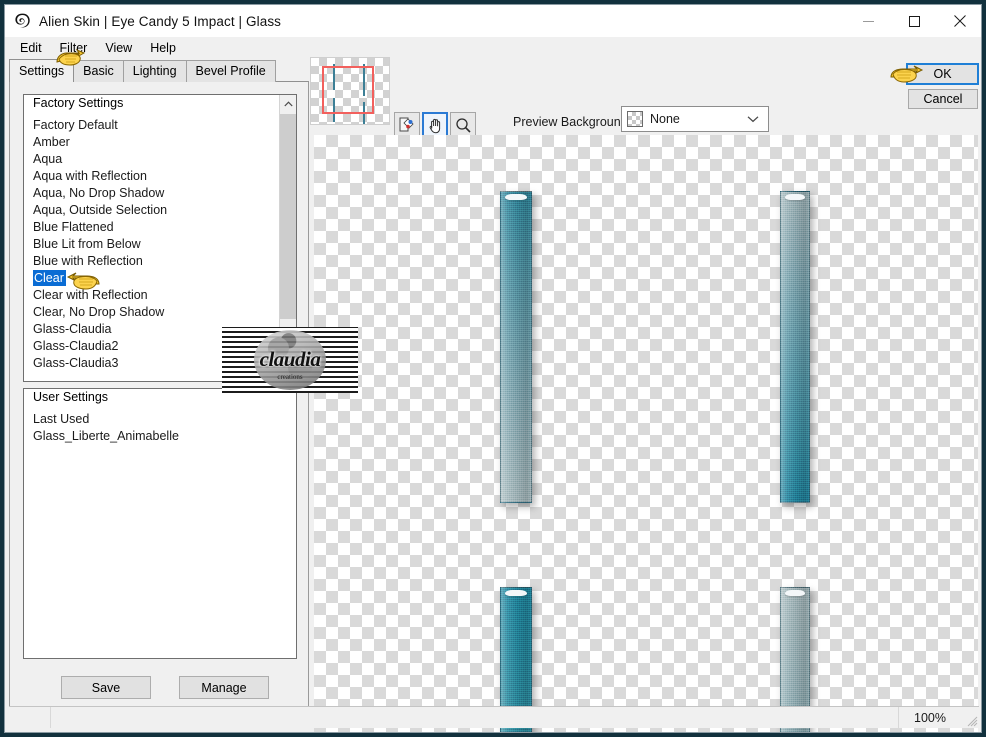  I want to click on list-group-factory-settings: Factory Settings, so click(78, 103).